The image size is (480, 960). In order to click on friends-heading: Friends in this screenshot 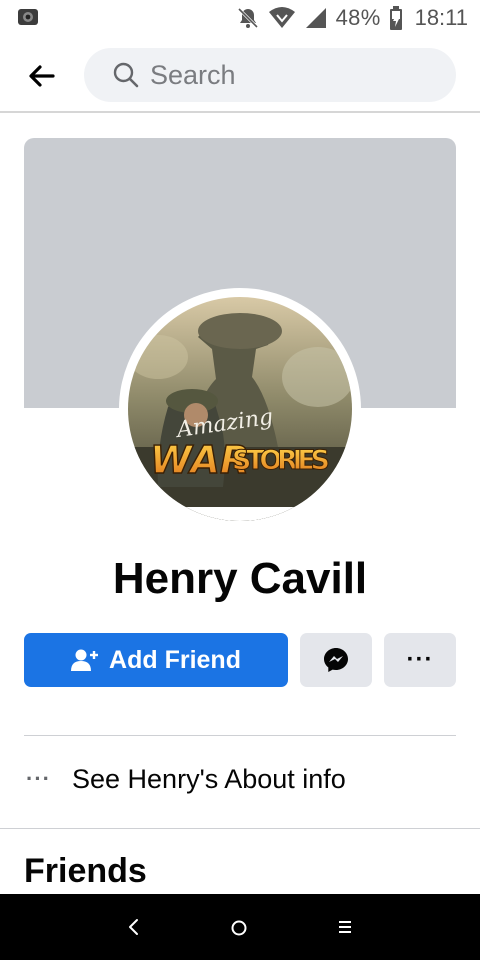, I will do `click(85, 871)`.